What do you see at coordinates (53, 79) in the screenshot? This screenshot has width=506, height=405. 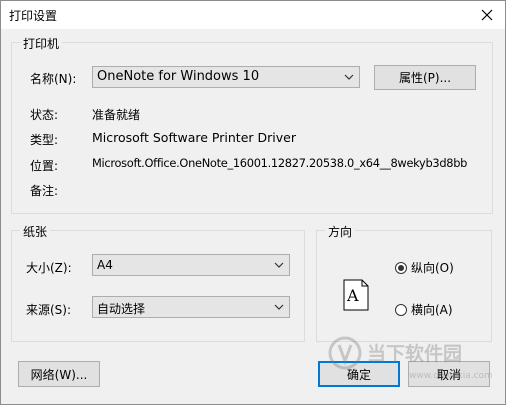 I see `printer-name-label: 名称(N):` at bounding box center [53, 79].